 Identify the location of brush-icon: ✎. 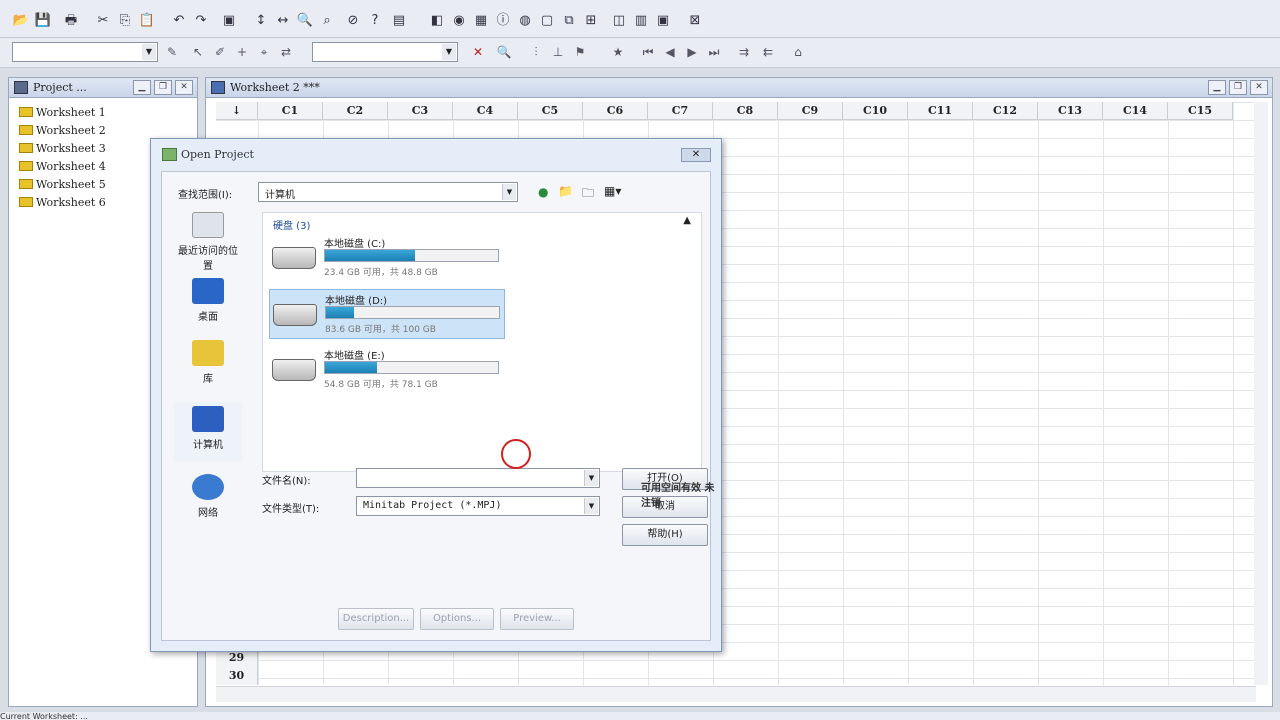
(172, 52).